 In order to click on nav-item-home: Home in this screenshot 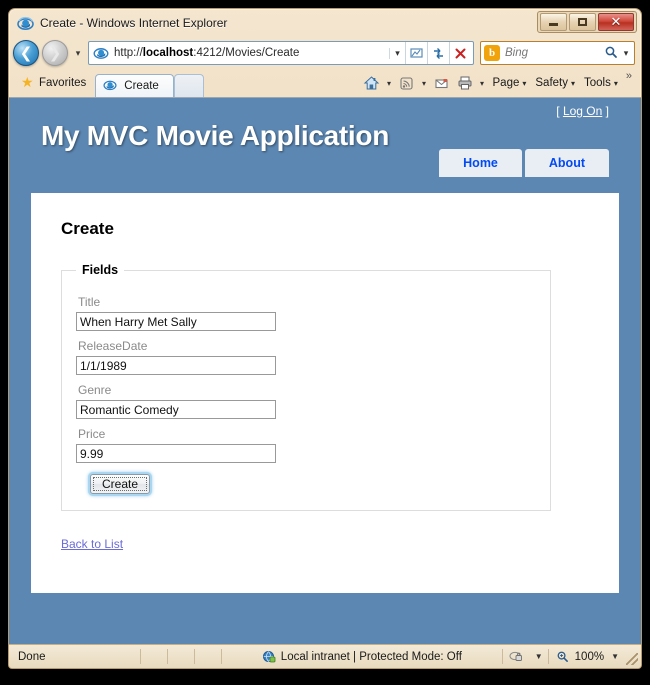, I will do `click(480, 163)`.